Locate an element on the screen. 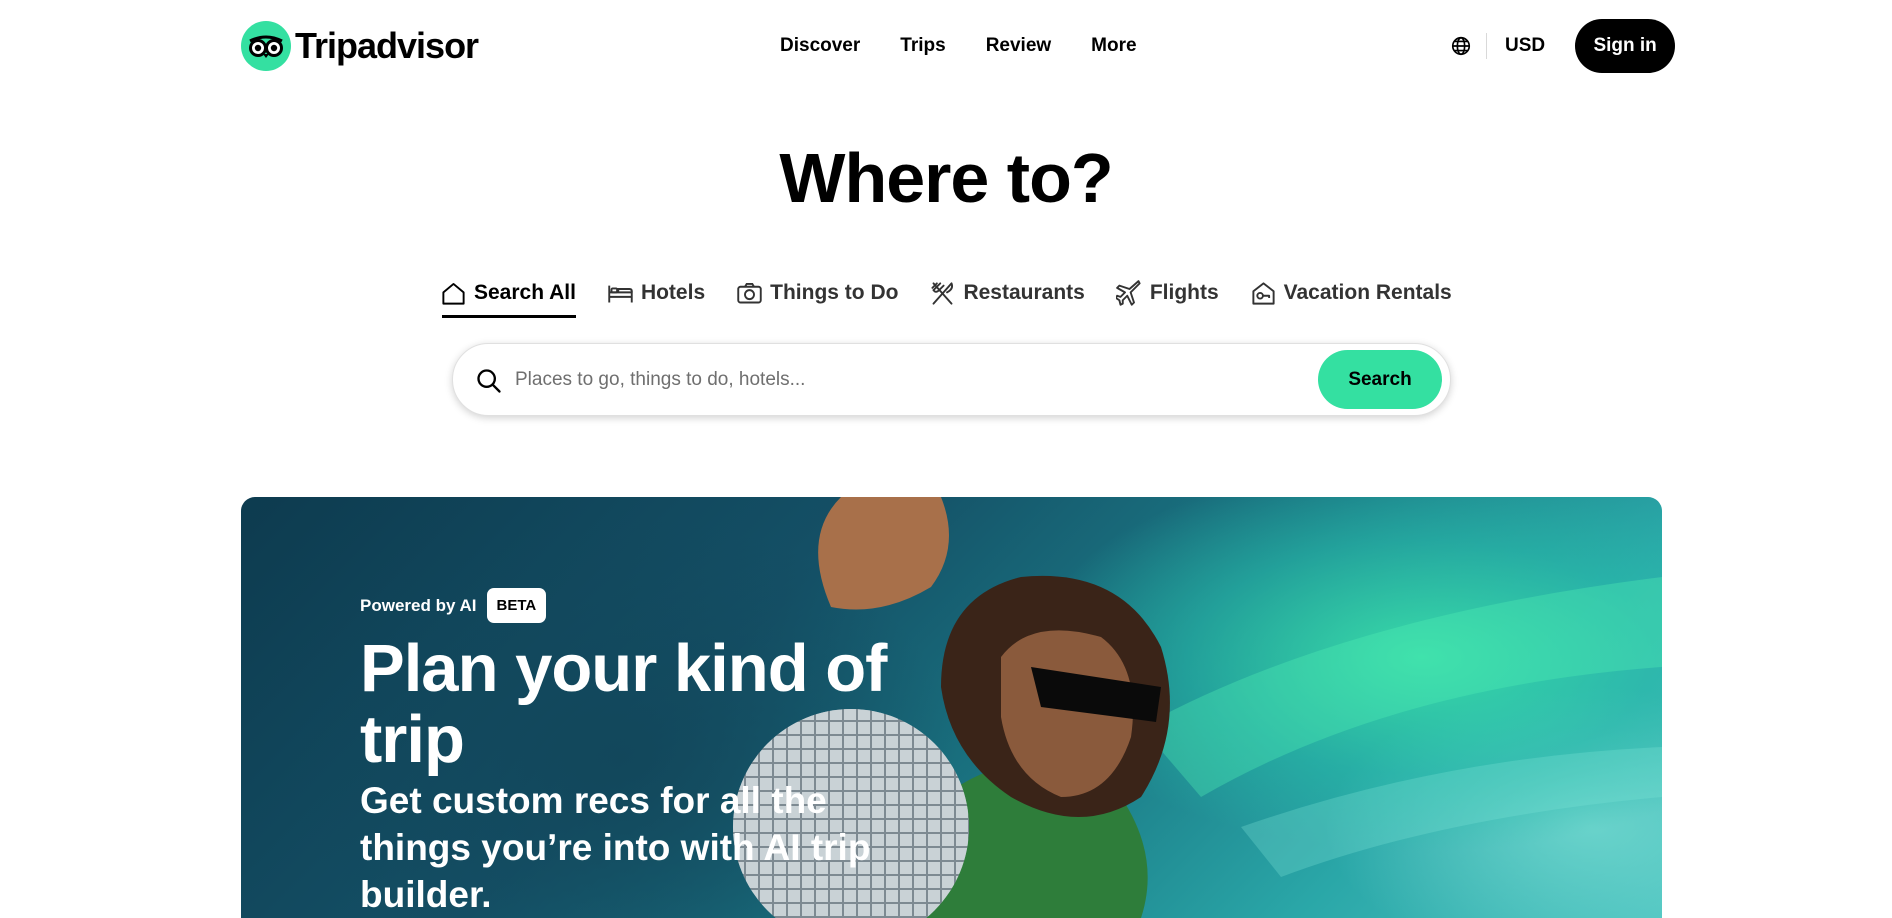 This screenshot has height=918, width=1892. nav-discover: Discover is located at coordinates (820, 46).